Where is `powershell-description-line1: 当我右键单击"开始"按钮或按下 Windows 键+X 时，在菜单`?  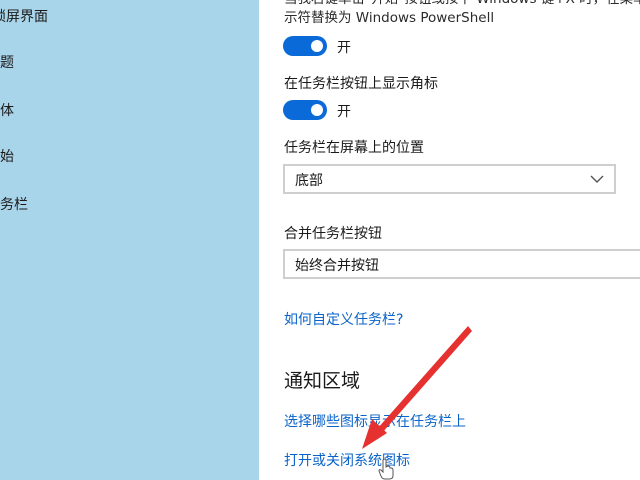
powershell-description-line1: 当我右键单击"开始"按钮或按下 Windows 键+X 时，在菜单 is located at coordinates (462, 4).